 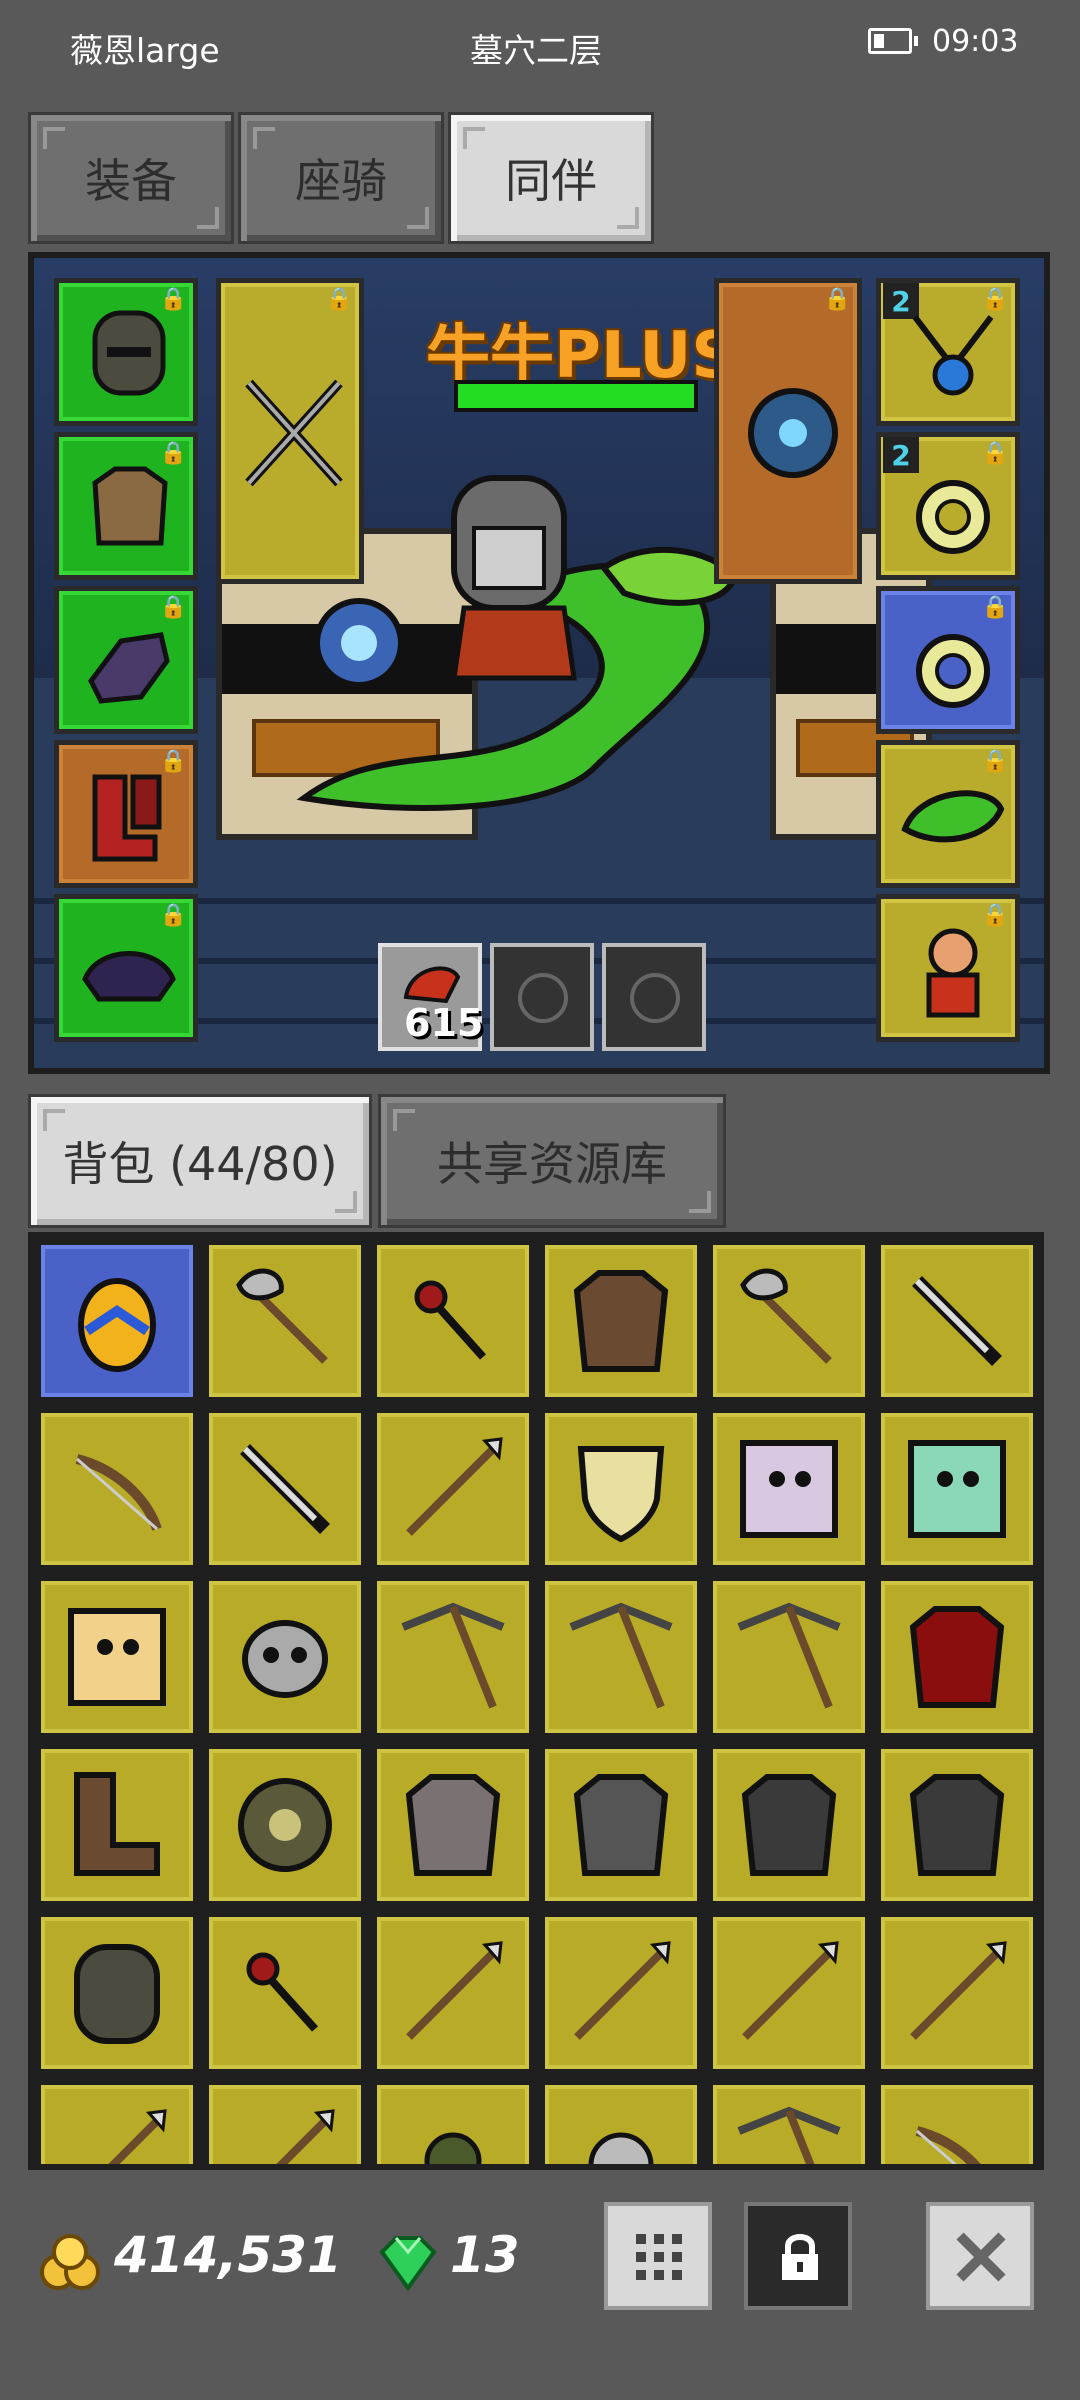 What do you see at coordinates (145, 50) in the screenshot?
I see `player-name: 薇恩large` at bounding box center [145, 50].